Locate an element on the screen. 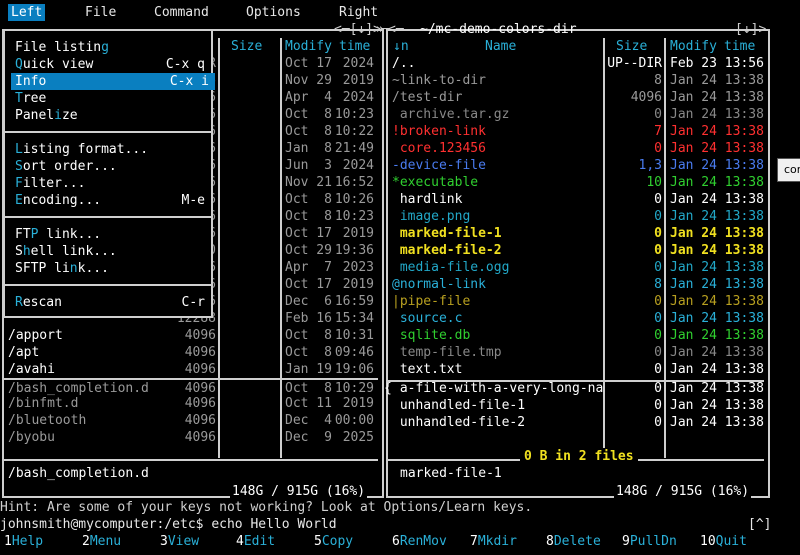 This screenshot has width=800, height=555. truncation-marker: { is located at coordinates (388, 388).